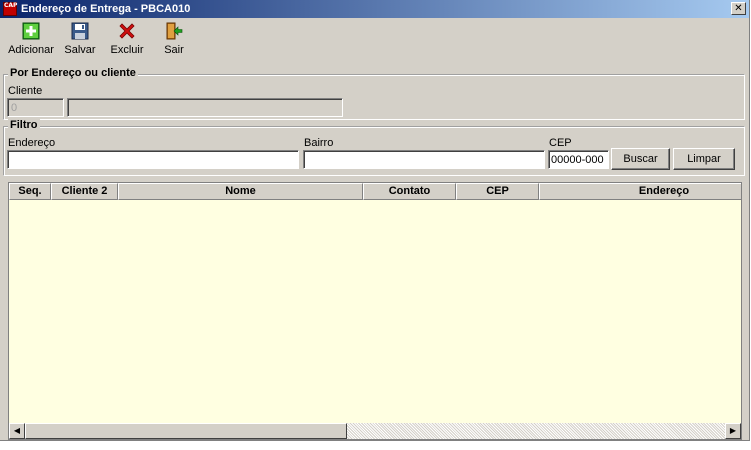 The height and width of the screenshot is (450, 751). I want to click on add-label: Adicionar, so click(31, 50).